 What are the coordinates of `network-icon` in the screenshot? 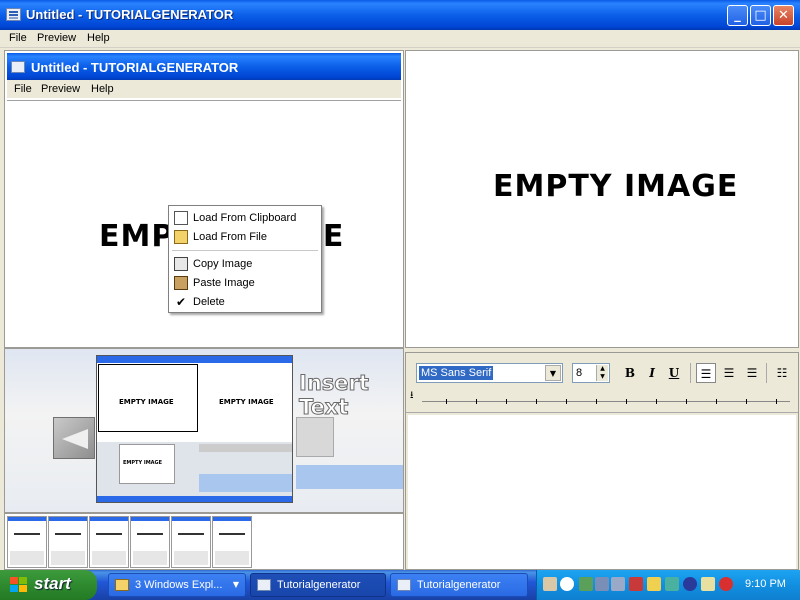 It's located at (586, 584).